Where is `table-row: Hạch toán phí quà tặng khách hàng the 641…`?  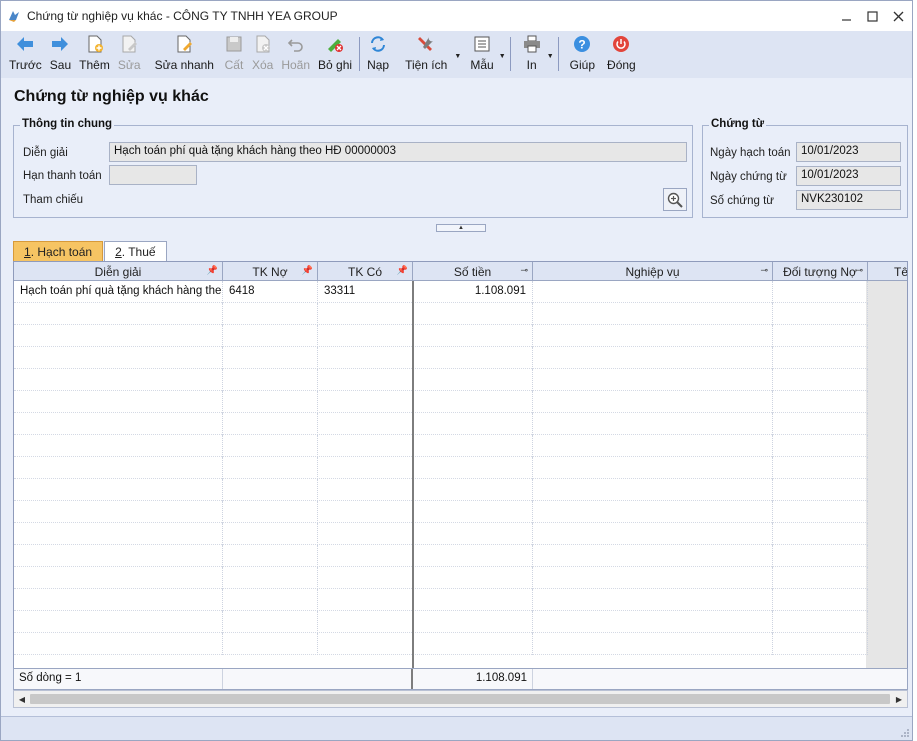
table-row: Hạch toán phí quà tặng khách hàng the 641… is located at coordinates (441, 292).